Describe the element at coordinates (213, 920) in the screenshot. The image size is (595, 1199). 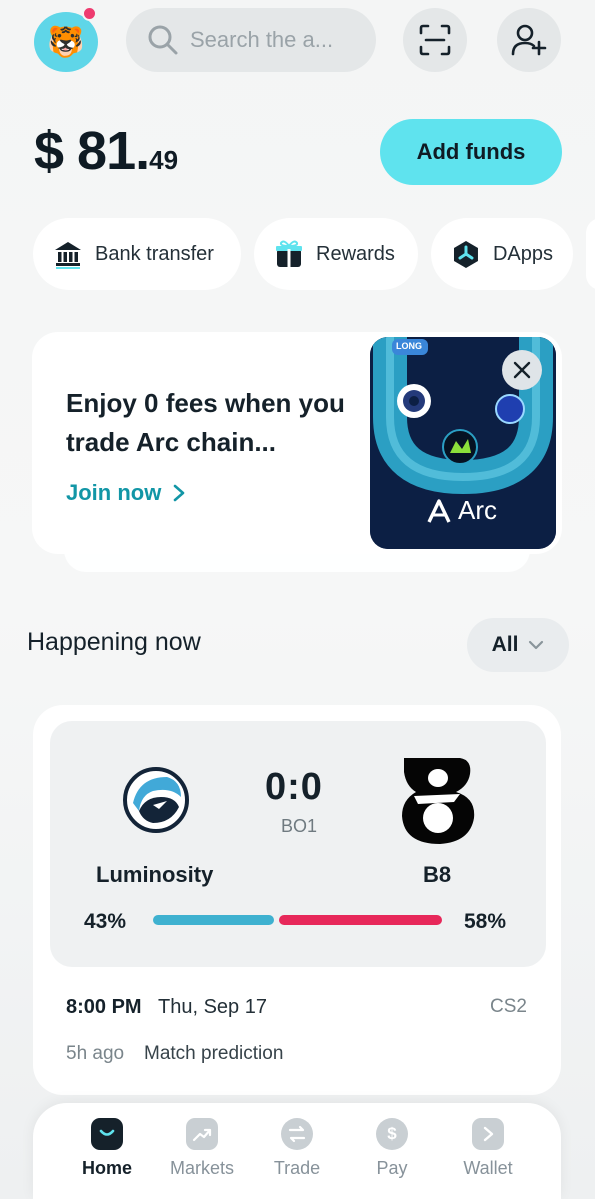
I see `team-a-prediction-bar` at that location.